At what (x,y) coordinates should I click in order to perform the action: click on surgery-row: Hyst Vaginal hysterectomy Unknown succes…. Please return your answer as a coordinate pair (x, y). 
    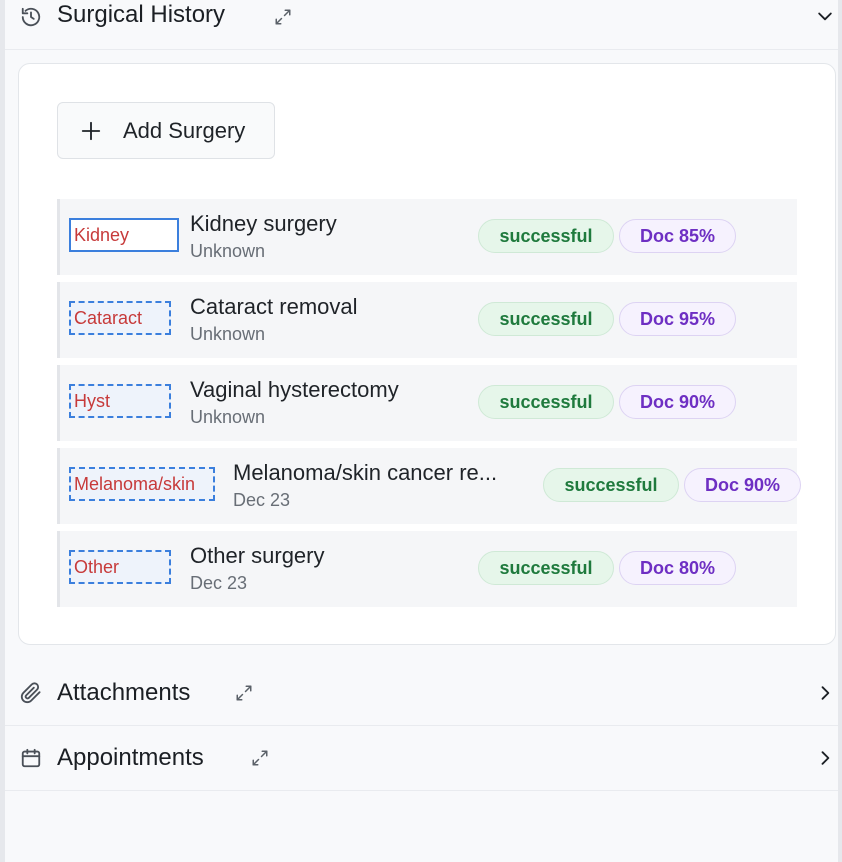
    Looking at the image, I should click on (427, 403).